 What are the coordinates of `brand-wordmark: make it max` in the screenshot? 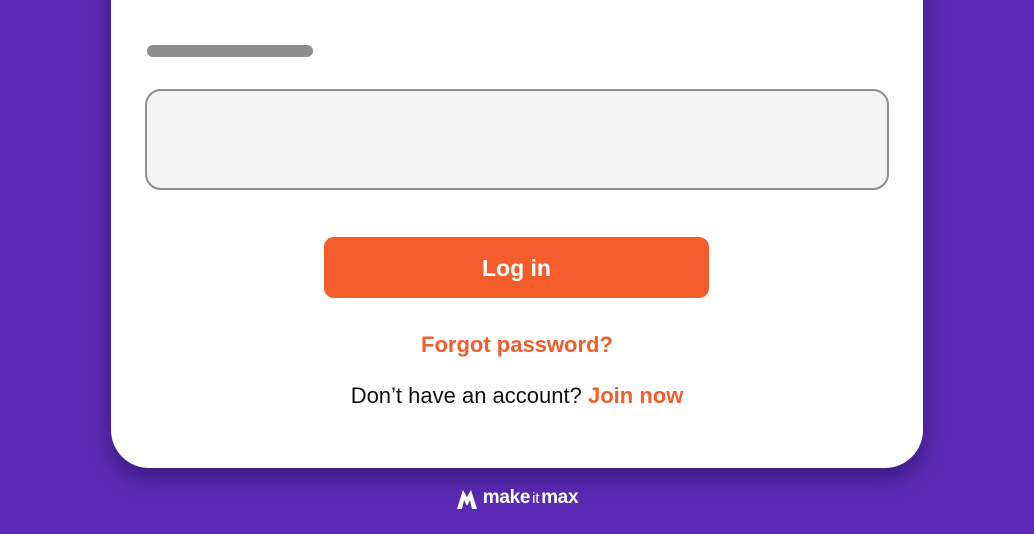 It's located at (530, 498).